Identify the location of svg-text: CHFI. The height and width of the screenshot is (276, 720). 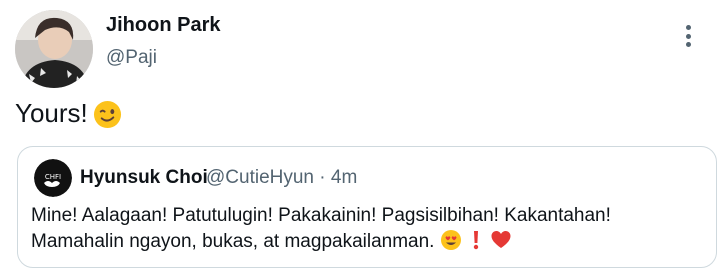
(53, 177).